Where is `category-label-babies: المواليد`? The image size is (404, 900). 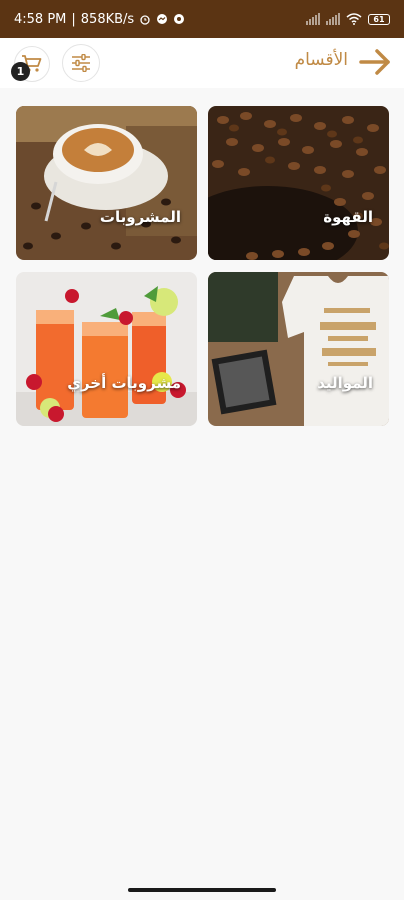 category-label-babies: المواليد is located at coordinates (345, 383).